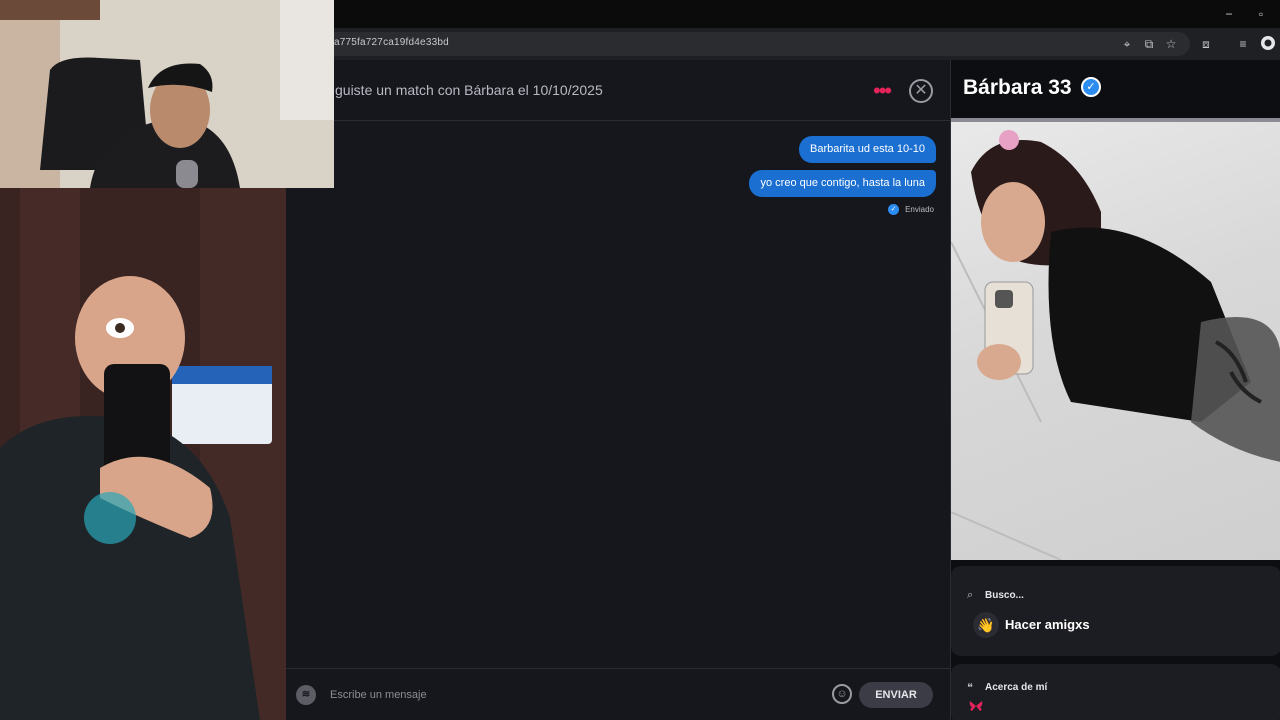 The image size is (1280, 720). I want to click on search-icon: ⌕, so click(970, 595).